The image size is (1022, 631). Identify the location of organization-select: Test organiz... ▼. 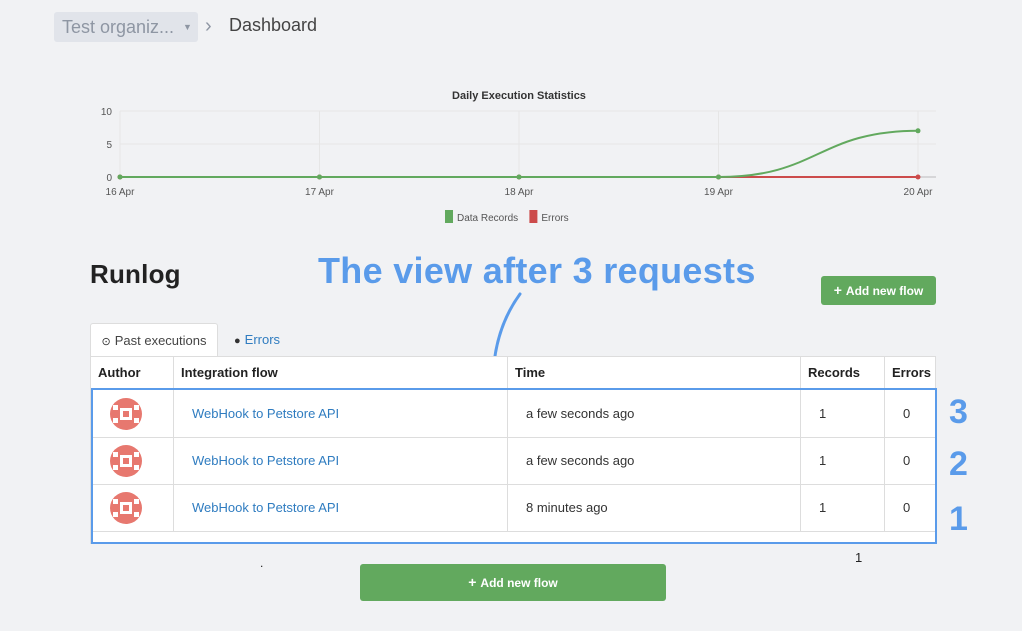
(126, 27).